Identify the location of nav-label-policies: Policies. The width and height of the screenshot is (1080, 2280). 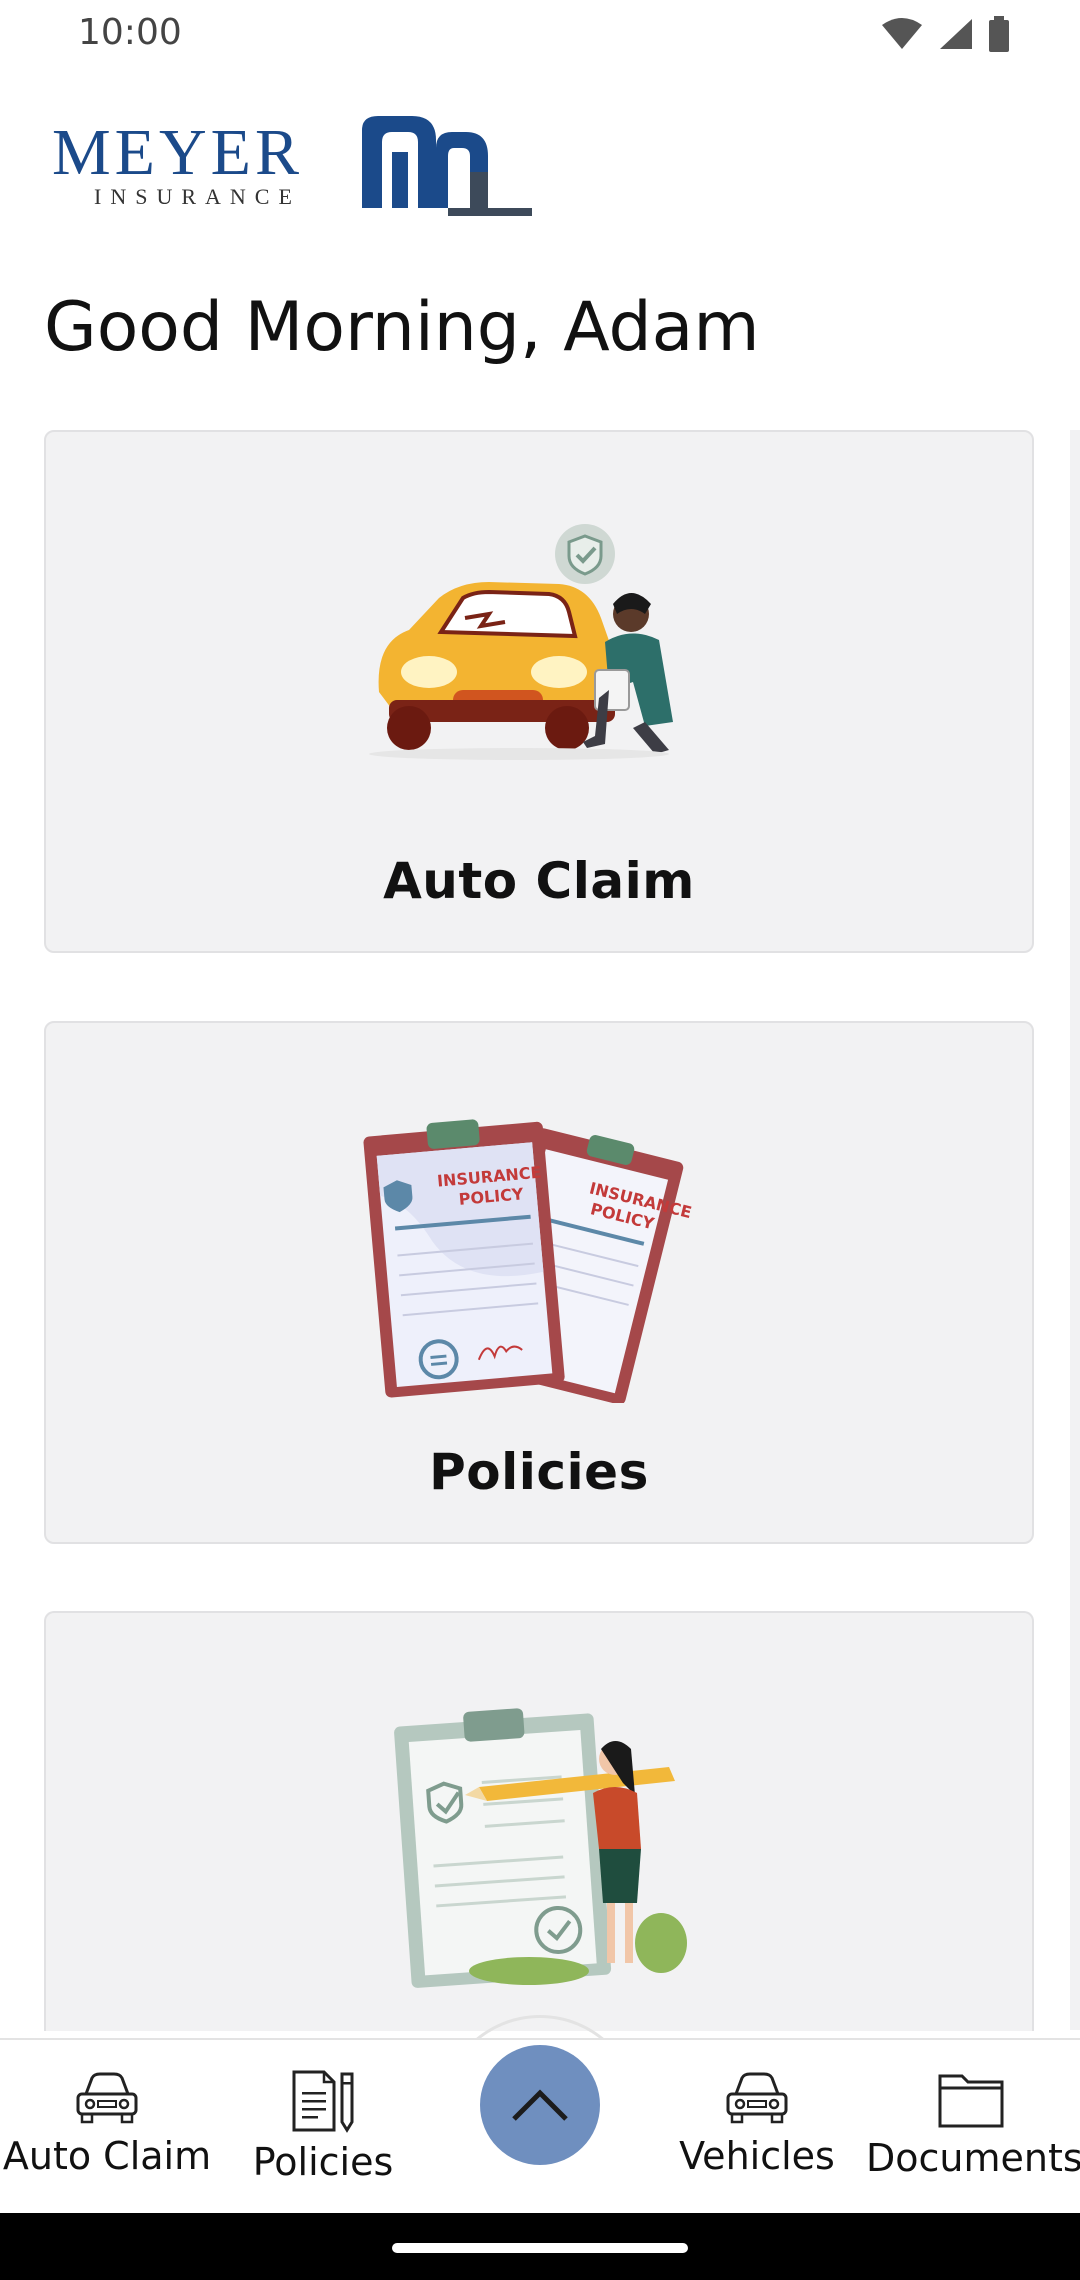
(323, 2162).